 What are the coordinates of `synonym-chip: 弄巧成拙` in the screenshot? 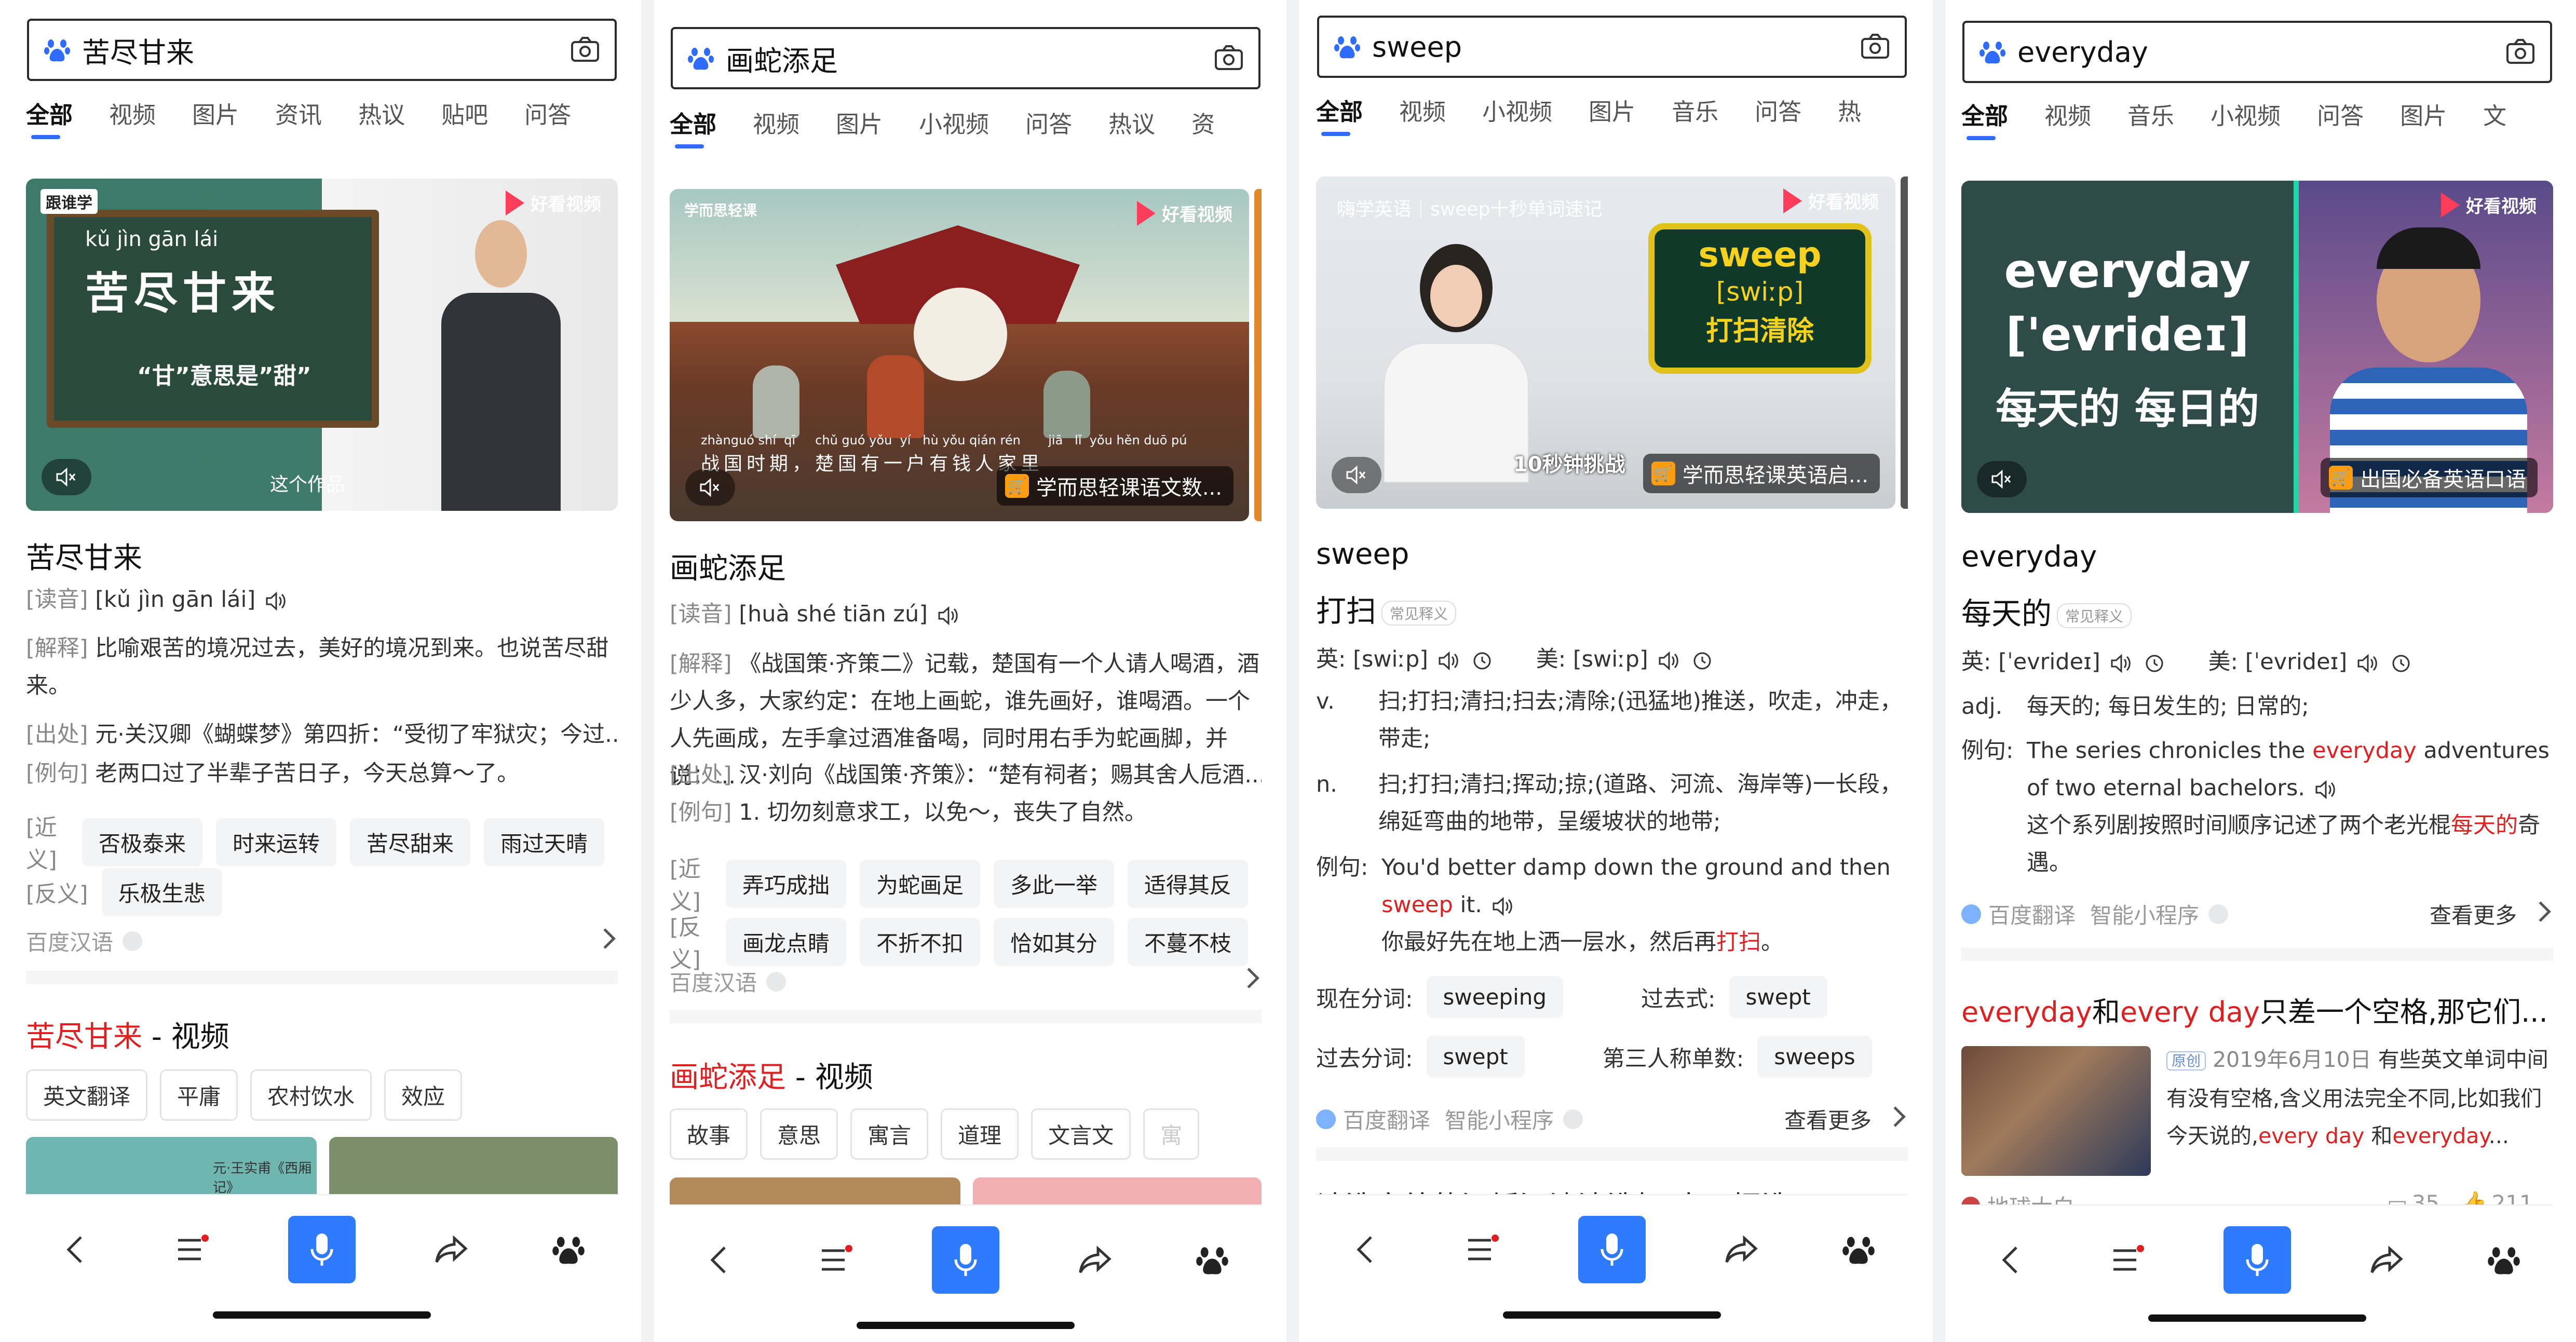 It's located at (785, 883).